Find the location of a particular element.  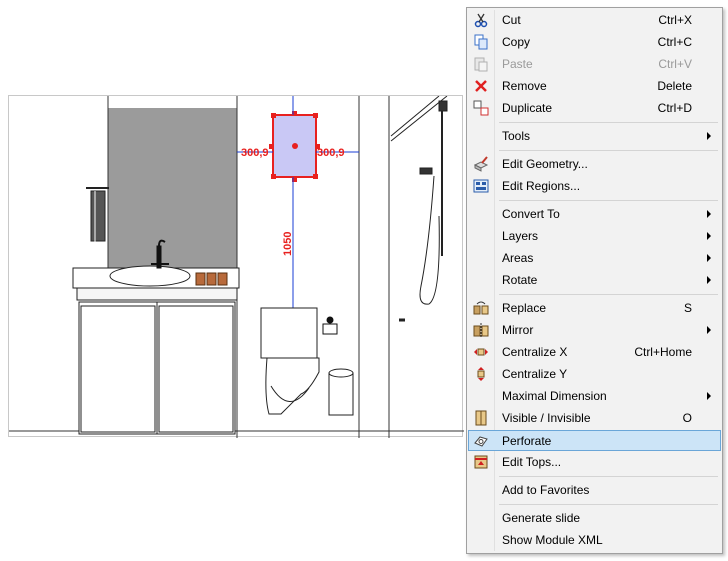

toilet is located at coordinates (290, 361).